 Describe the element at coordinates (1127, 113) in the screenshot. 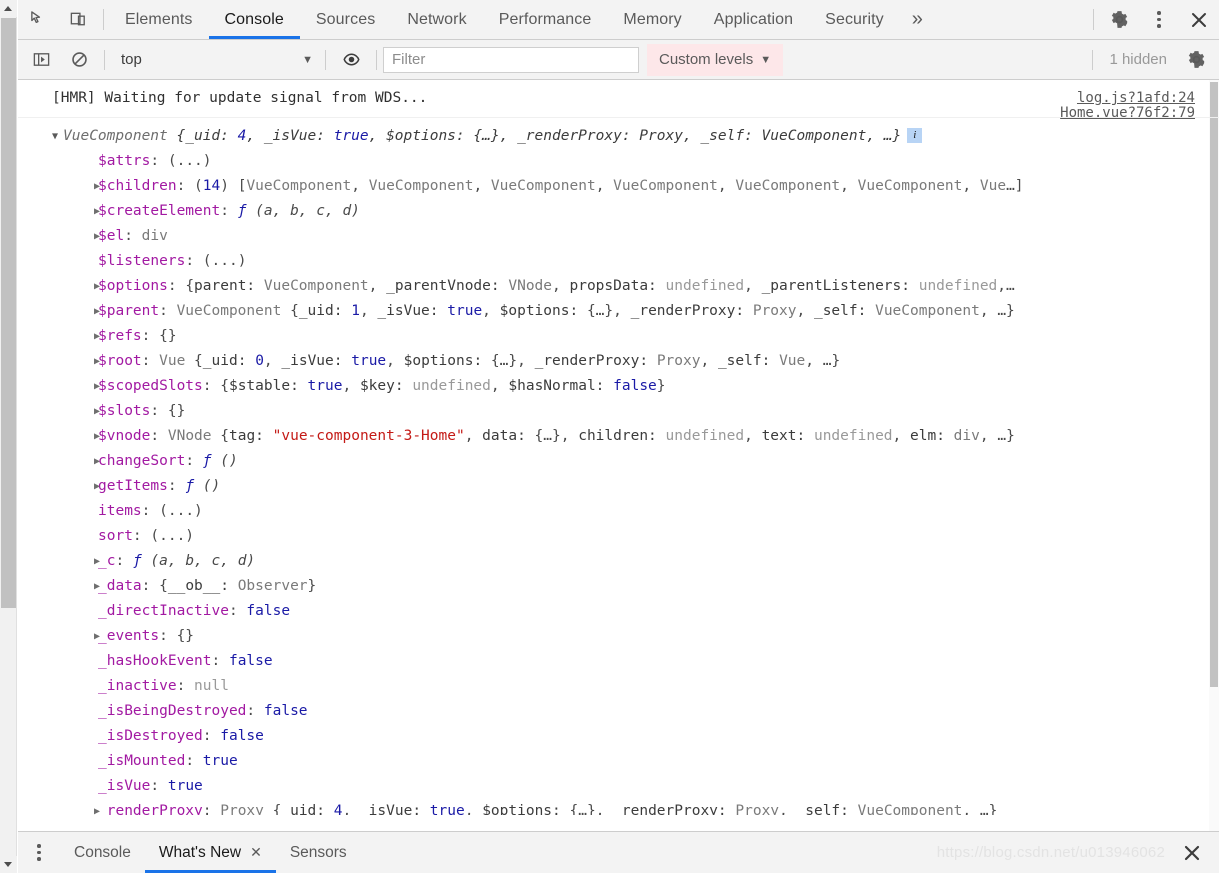

I see `object-source-link: Home.vue?76f2:79` at that location.